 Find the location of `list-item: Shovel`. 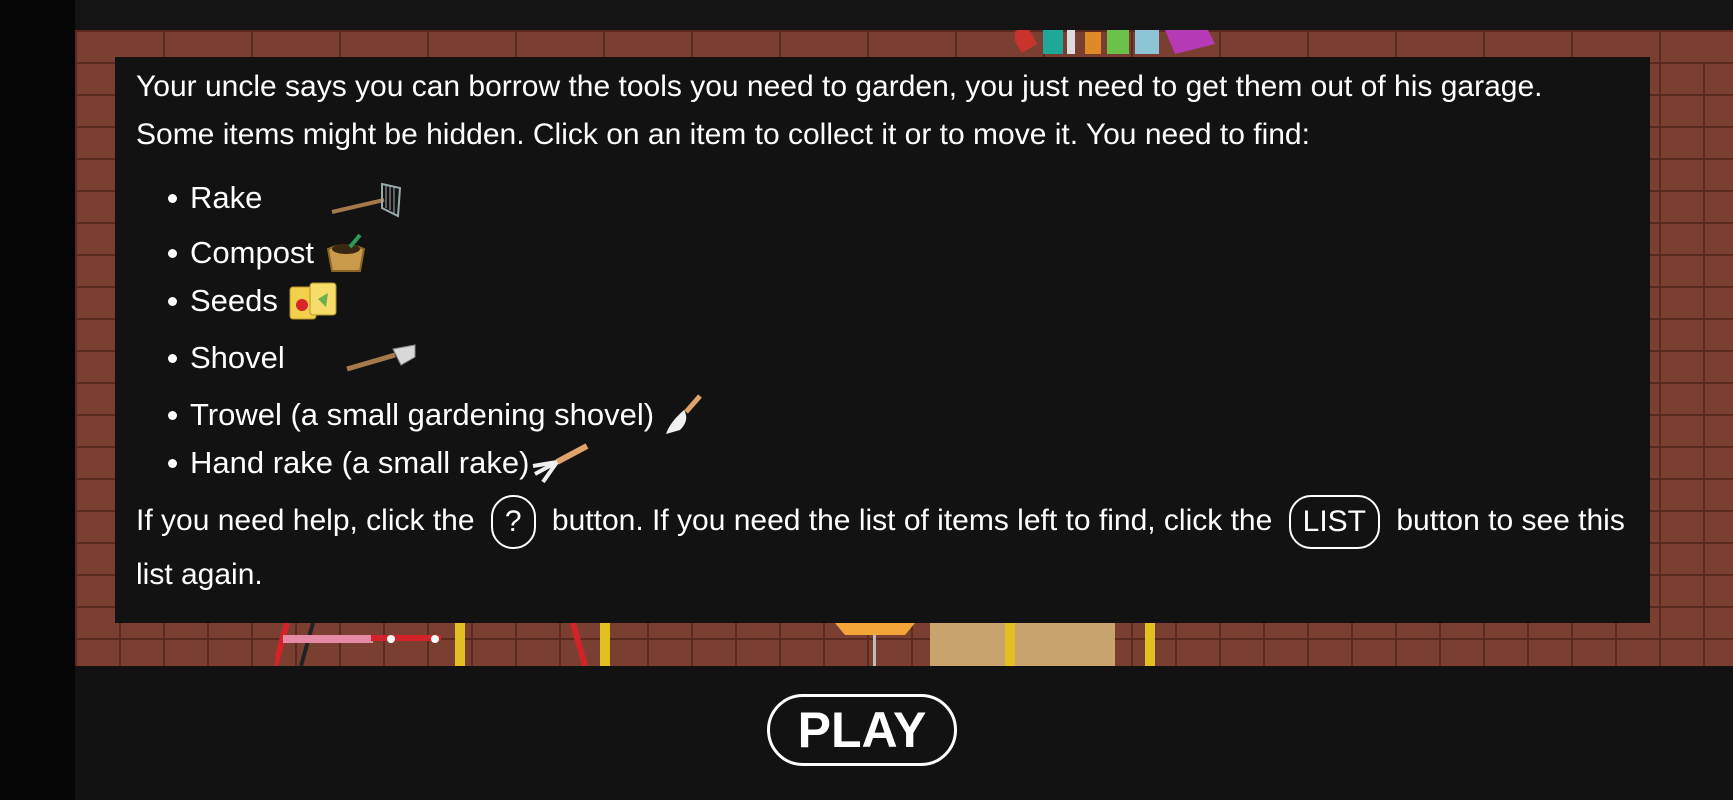

list-item: Shovel is located at coordinates (898, 358).